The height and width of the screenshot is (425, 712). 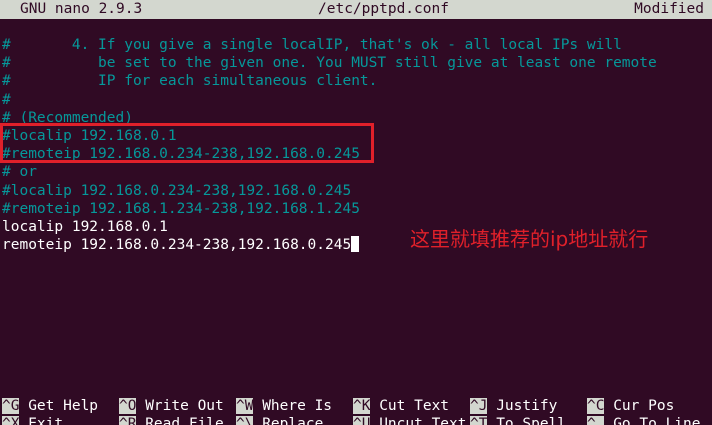 What do you see at coordinates (479, 406) in the screenshot?
I see `shortcut-key: ^J` at bounding box center [479, 406].